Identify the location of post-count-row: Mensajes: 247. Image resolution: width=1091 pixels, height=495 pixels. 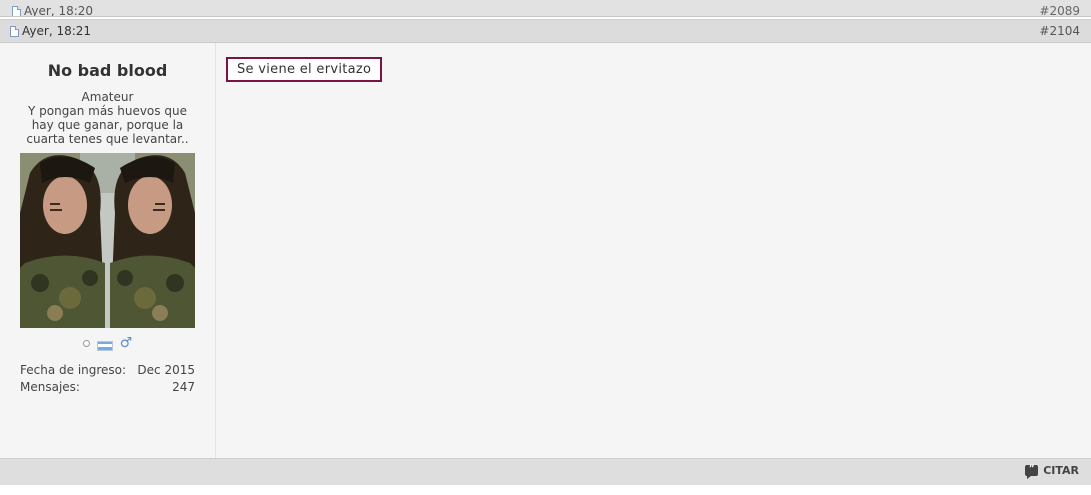
(107, 388).